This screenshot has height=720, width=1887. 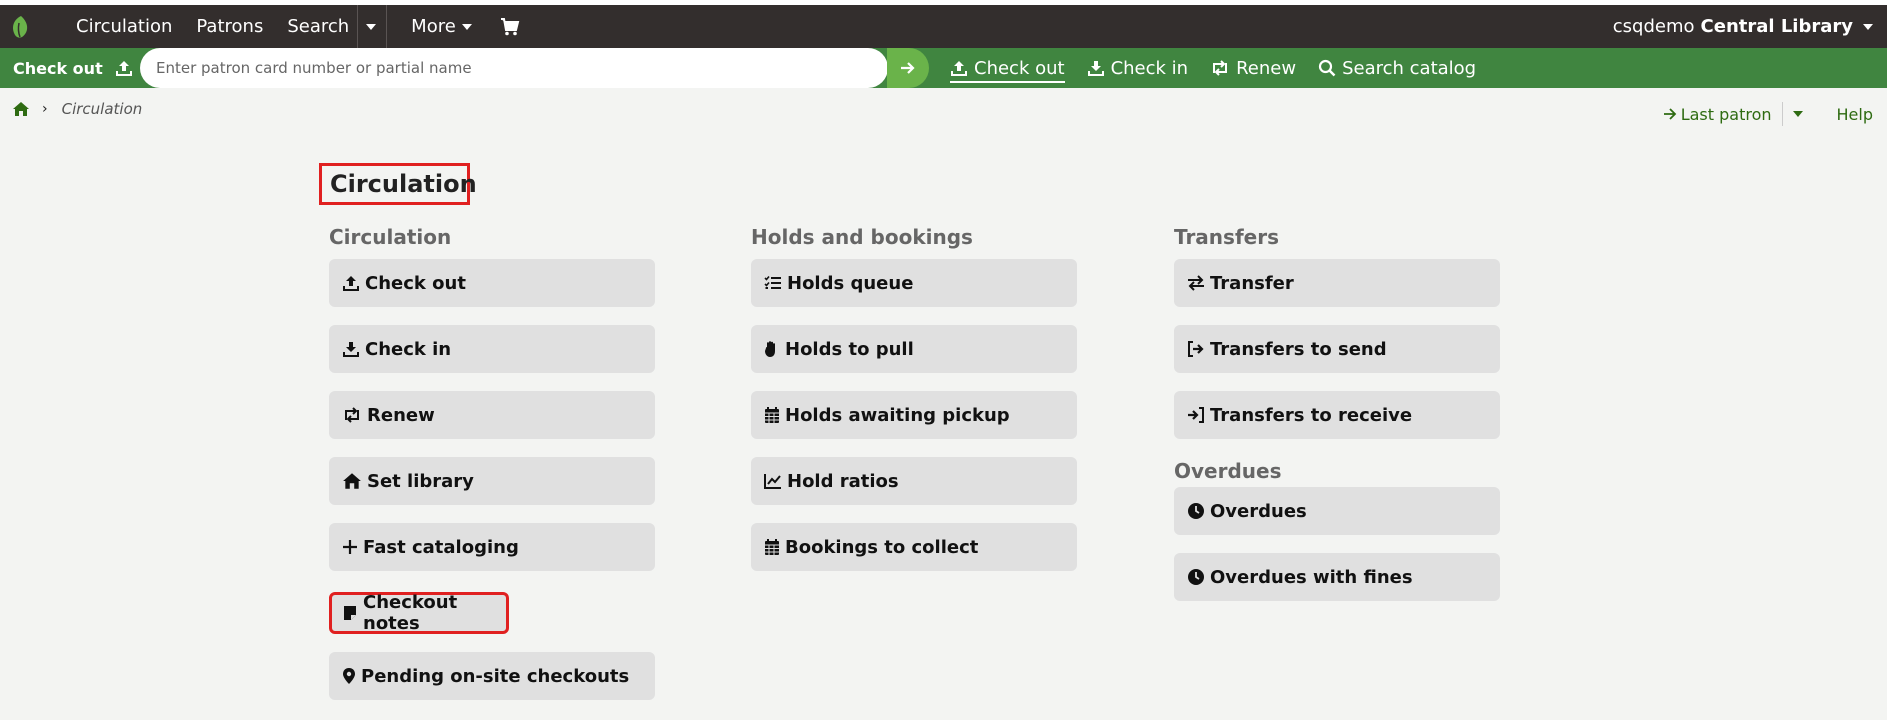 What do you see at coordinates (398, 184) in the screenshot?
I see `page-title: Circulation` at bounding box center [398, 184].